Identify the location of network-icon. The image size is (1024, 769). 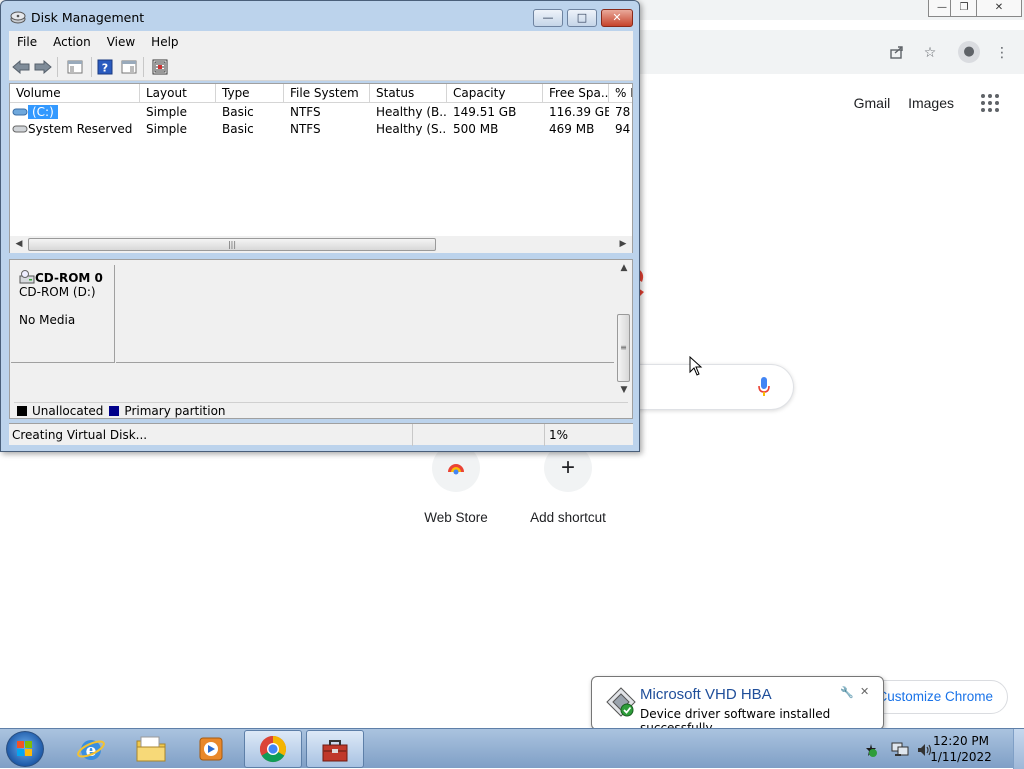
(900, 751).